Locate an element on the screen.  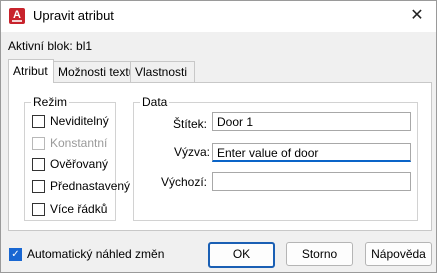
constant-checkbox is located at coordinates (38, 143).